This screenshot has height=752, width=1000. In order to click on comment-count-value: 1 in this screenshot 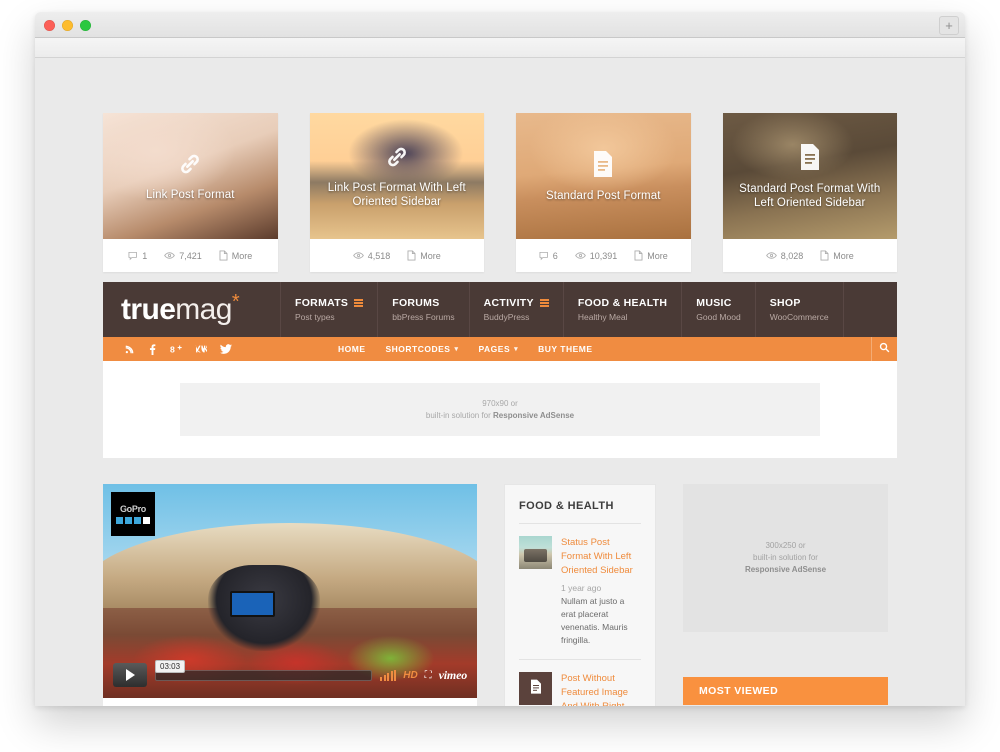, I will do `click(145, 255)`.